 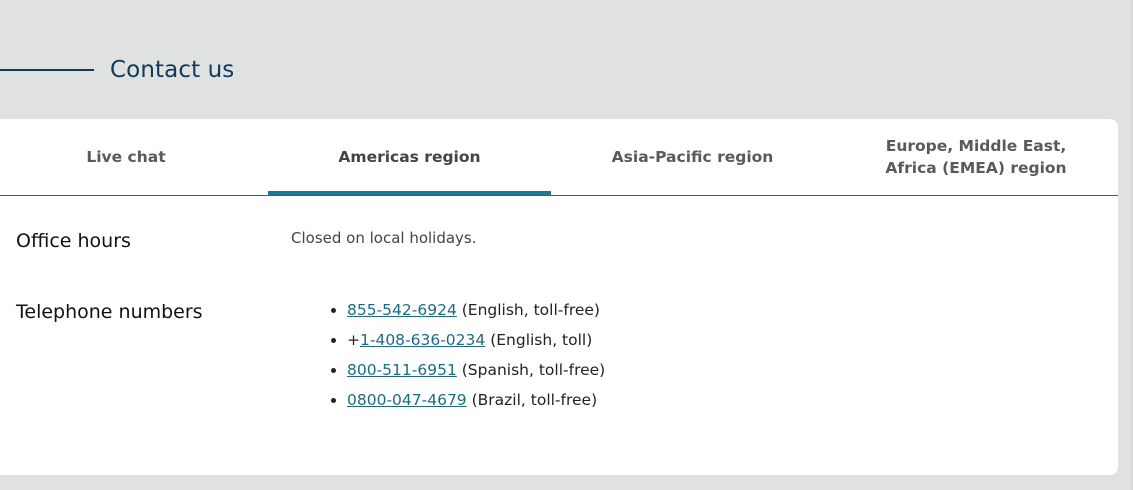 I want to click on tab-live-chat: Live chat, so click(x=126, y=157).